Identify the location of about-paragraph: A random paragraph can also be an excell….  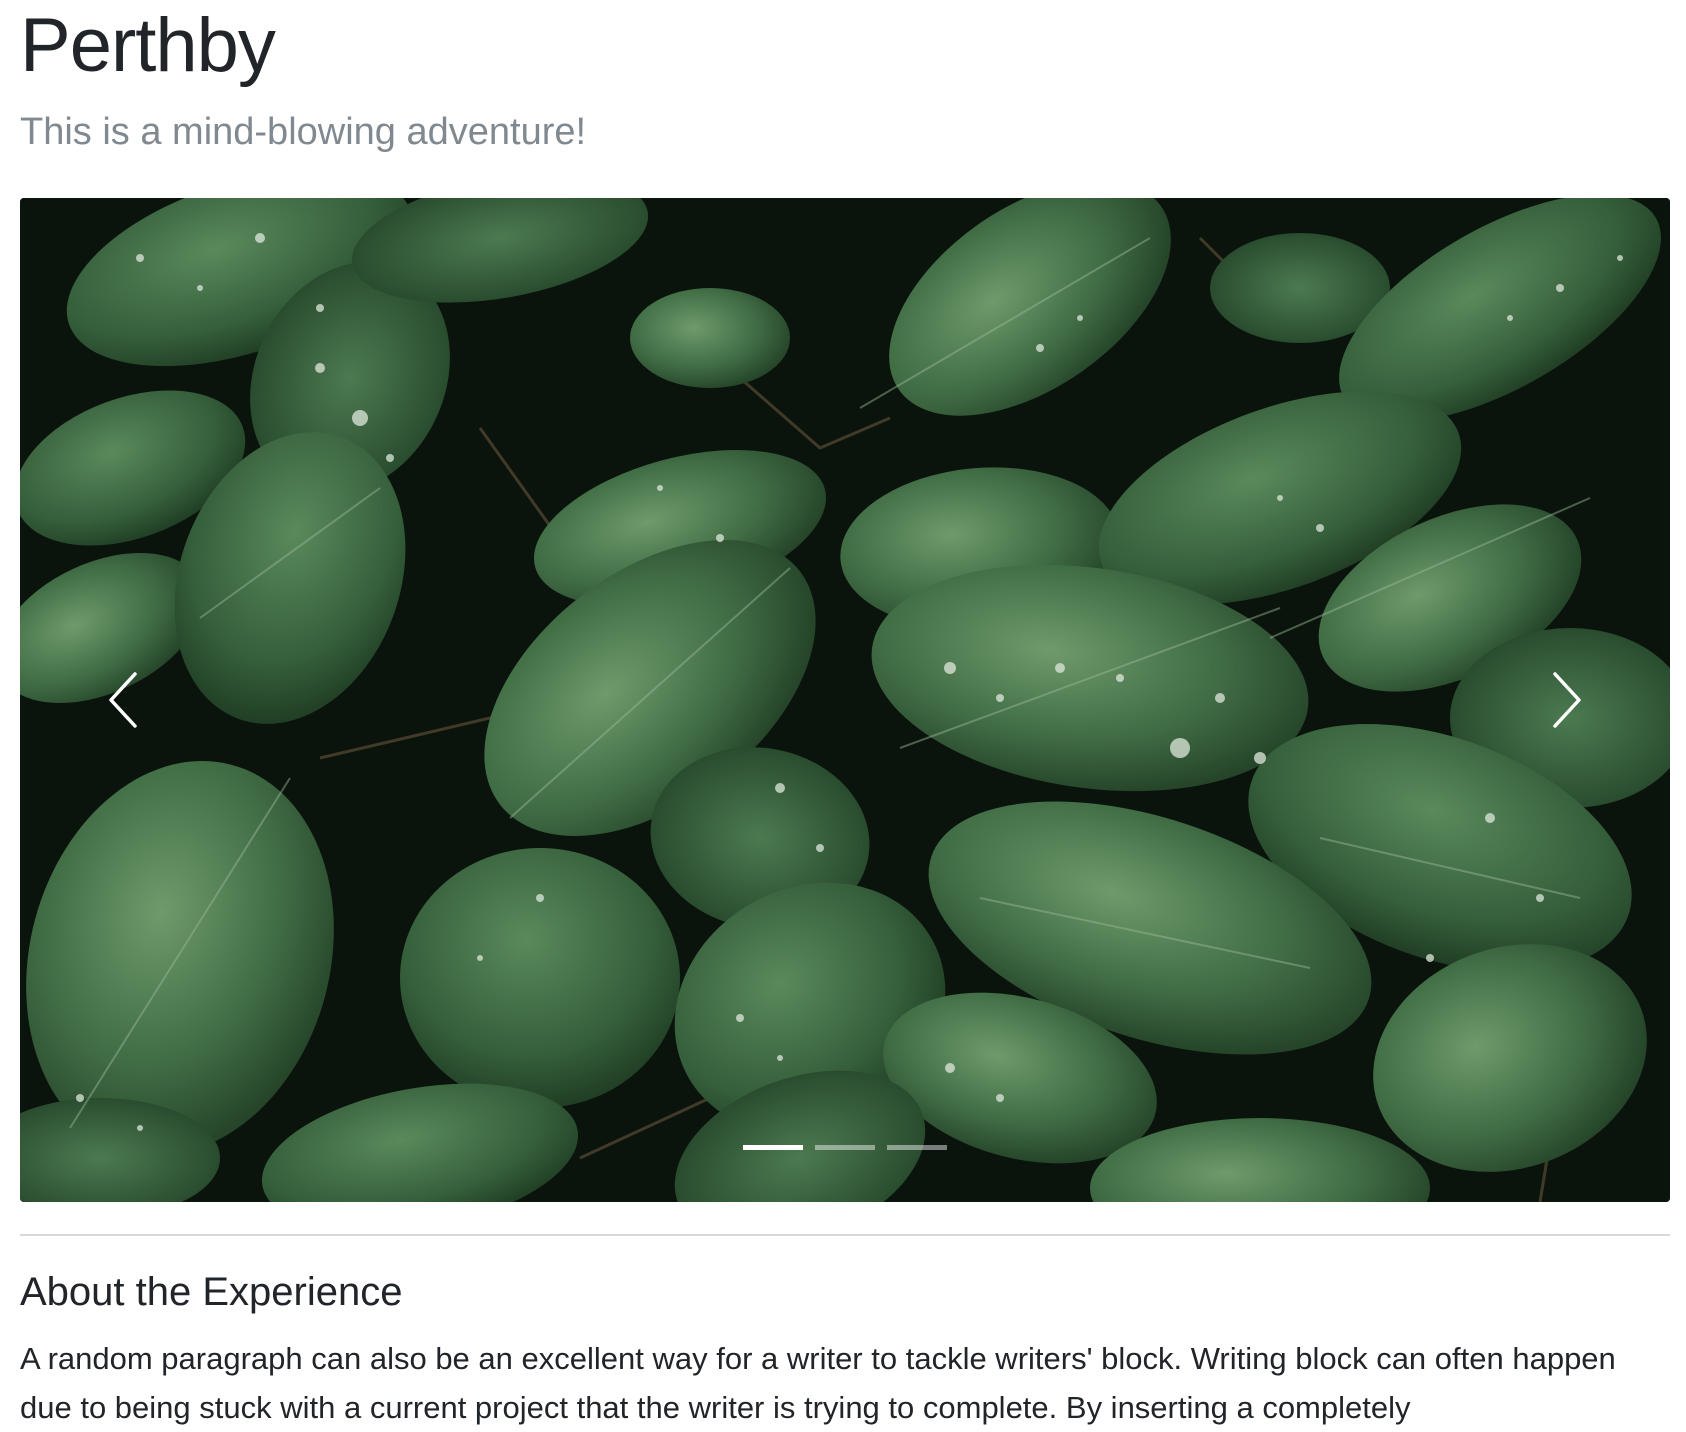
(818, 1383).